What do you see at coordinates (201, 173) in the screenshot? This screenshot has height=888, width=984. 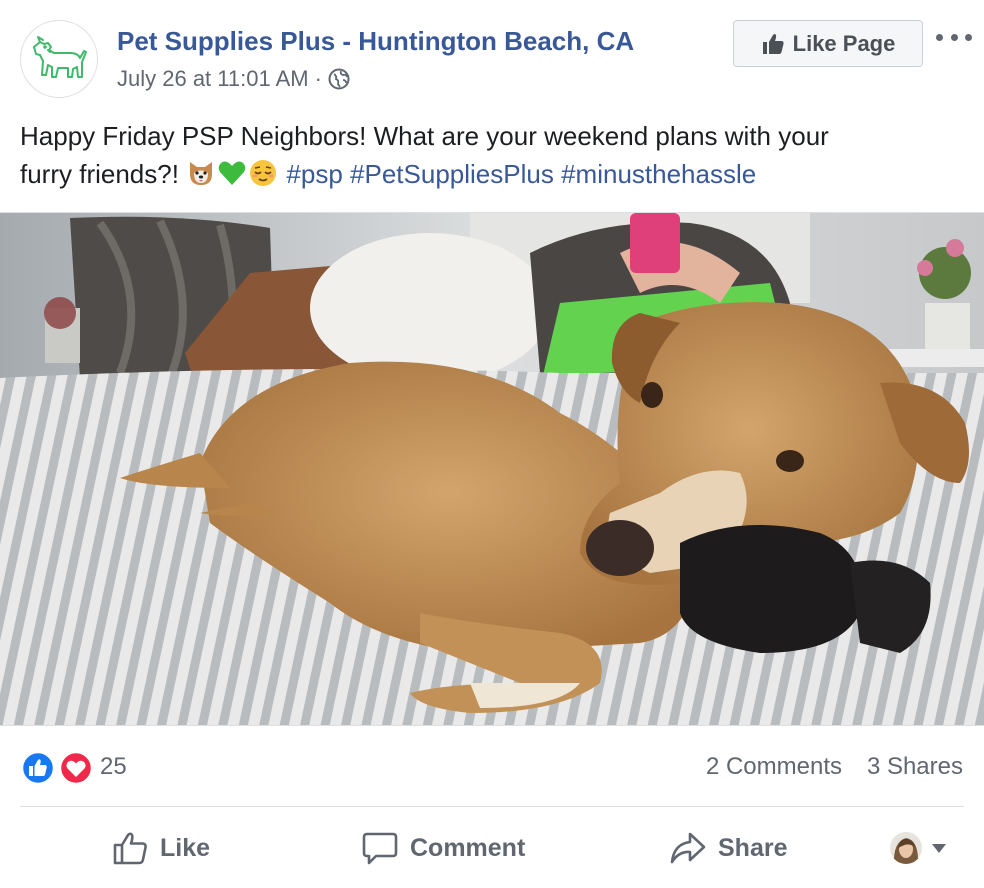 I see `dog-face-emoji` at bounding box center [201, 173].